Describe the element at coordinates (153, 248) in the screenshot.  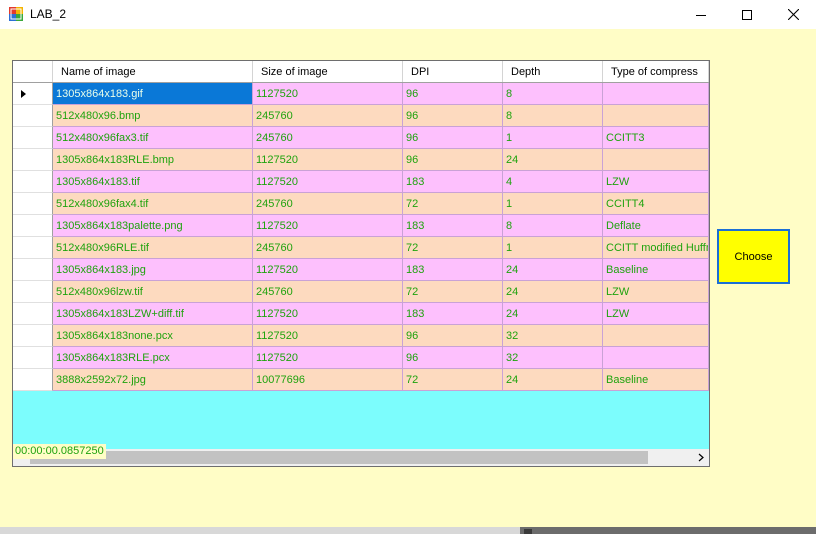
I see `cell-name: 512x480x96RLE.tif` at that location.